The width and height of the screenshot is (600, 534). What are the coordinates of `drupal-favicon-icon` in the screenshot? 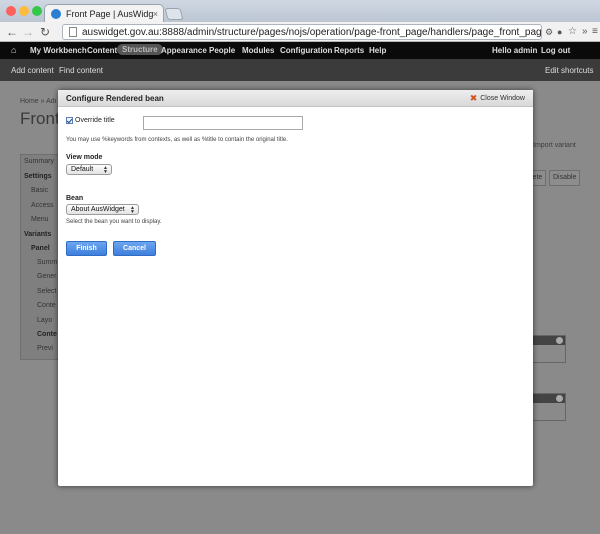 It's located at (56, 13).